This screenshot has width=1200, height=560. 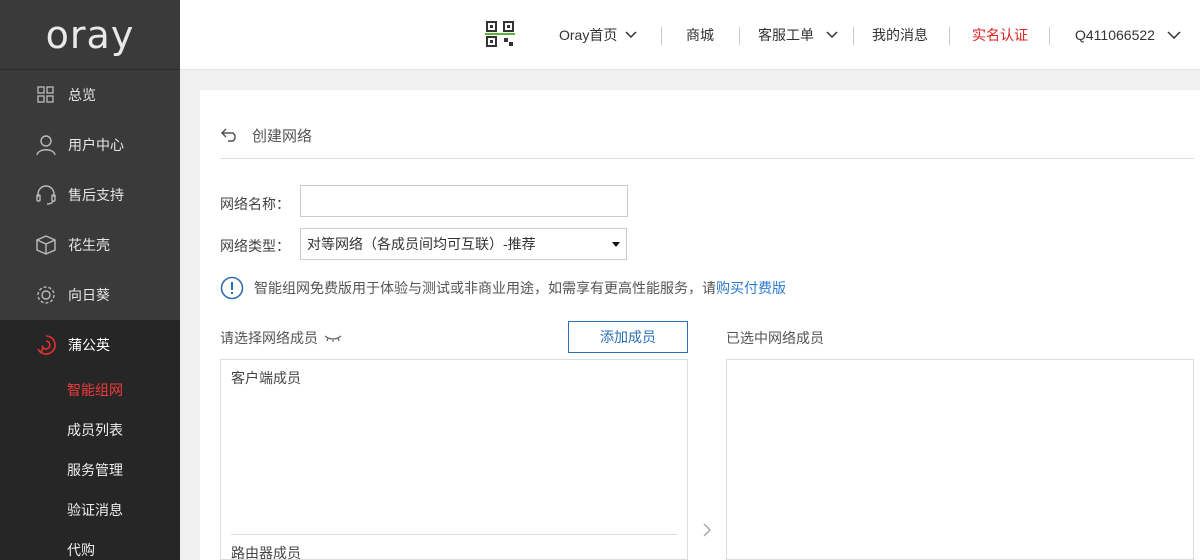 What do you see at coordinates (46, 95) in the screenshot?
I see `grid-icon` at bounding box center [46, 95].